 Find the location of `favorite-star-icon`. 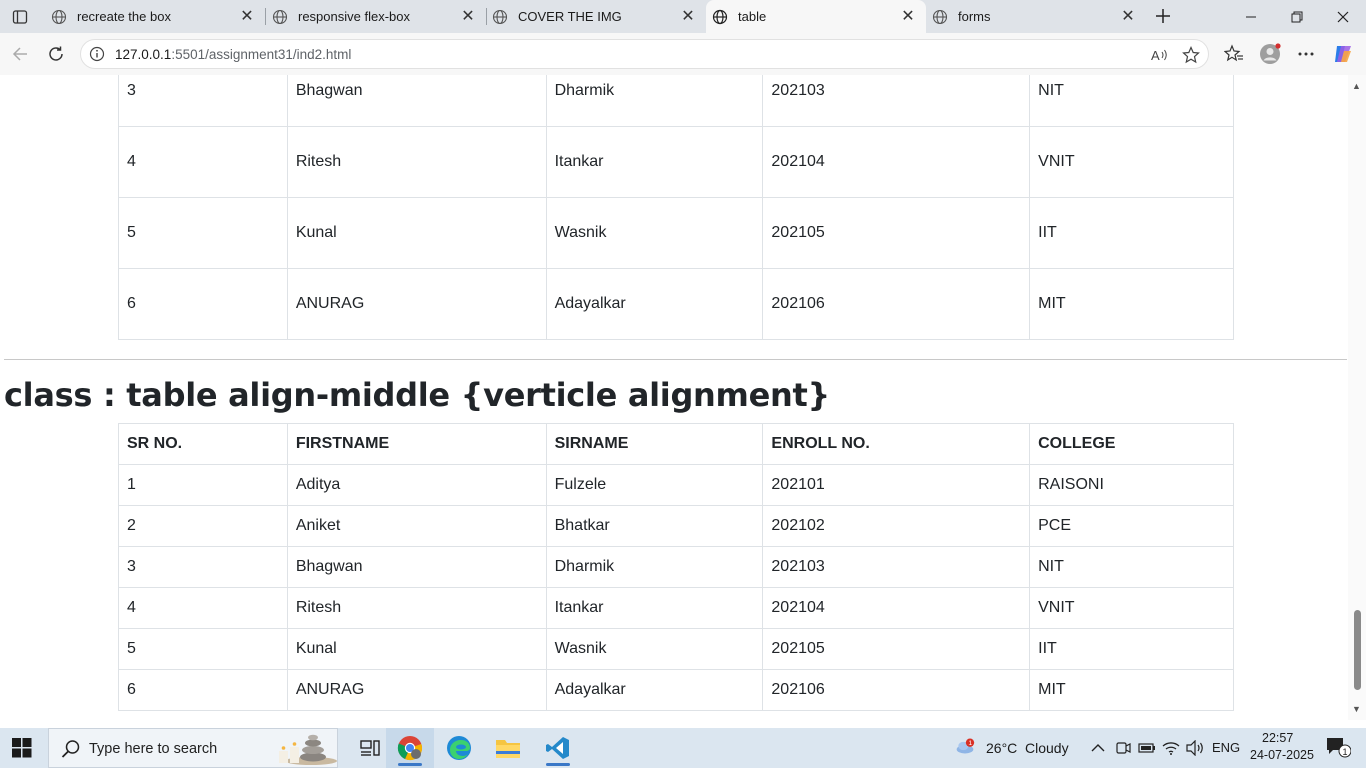

favorite-star-icon is located at coordinates (1191, 55).